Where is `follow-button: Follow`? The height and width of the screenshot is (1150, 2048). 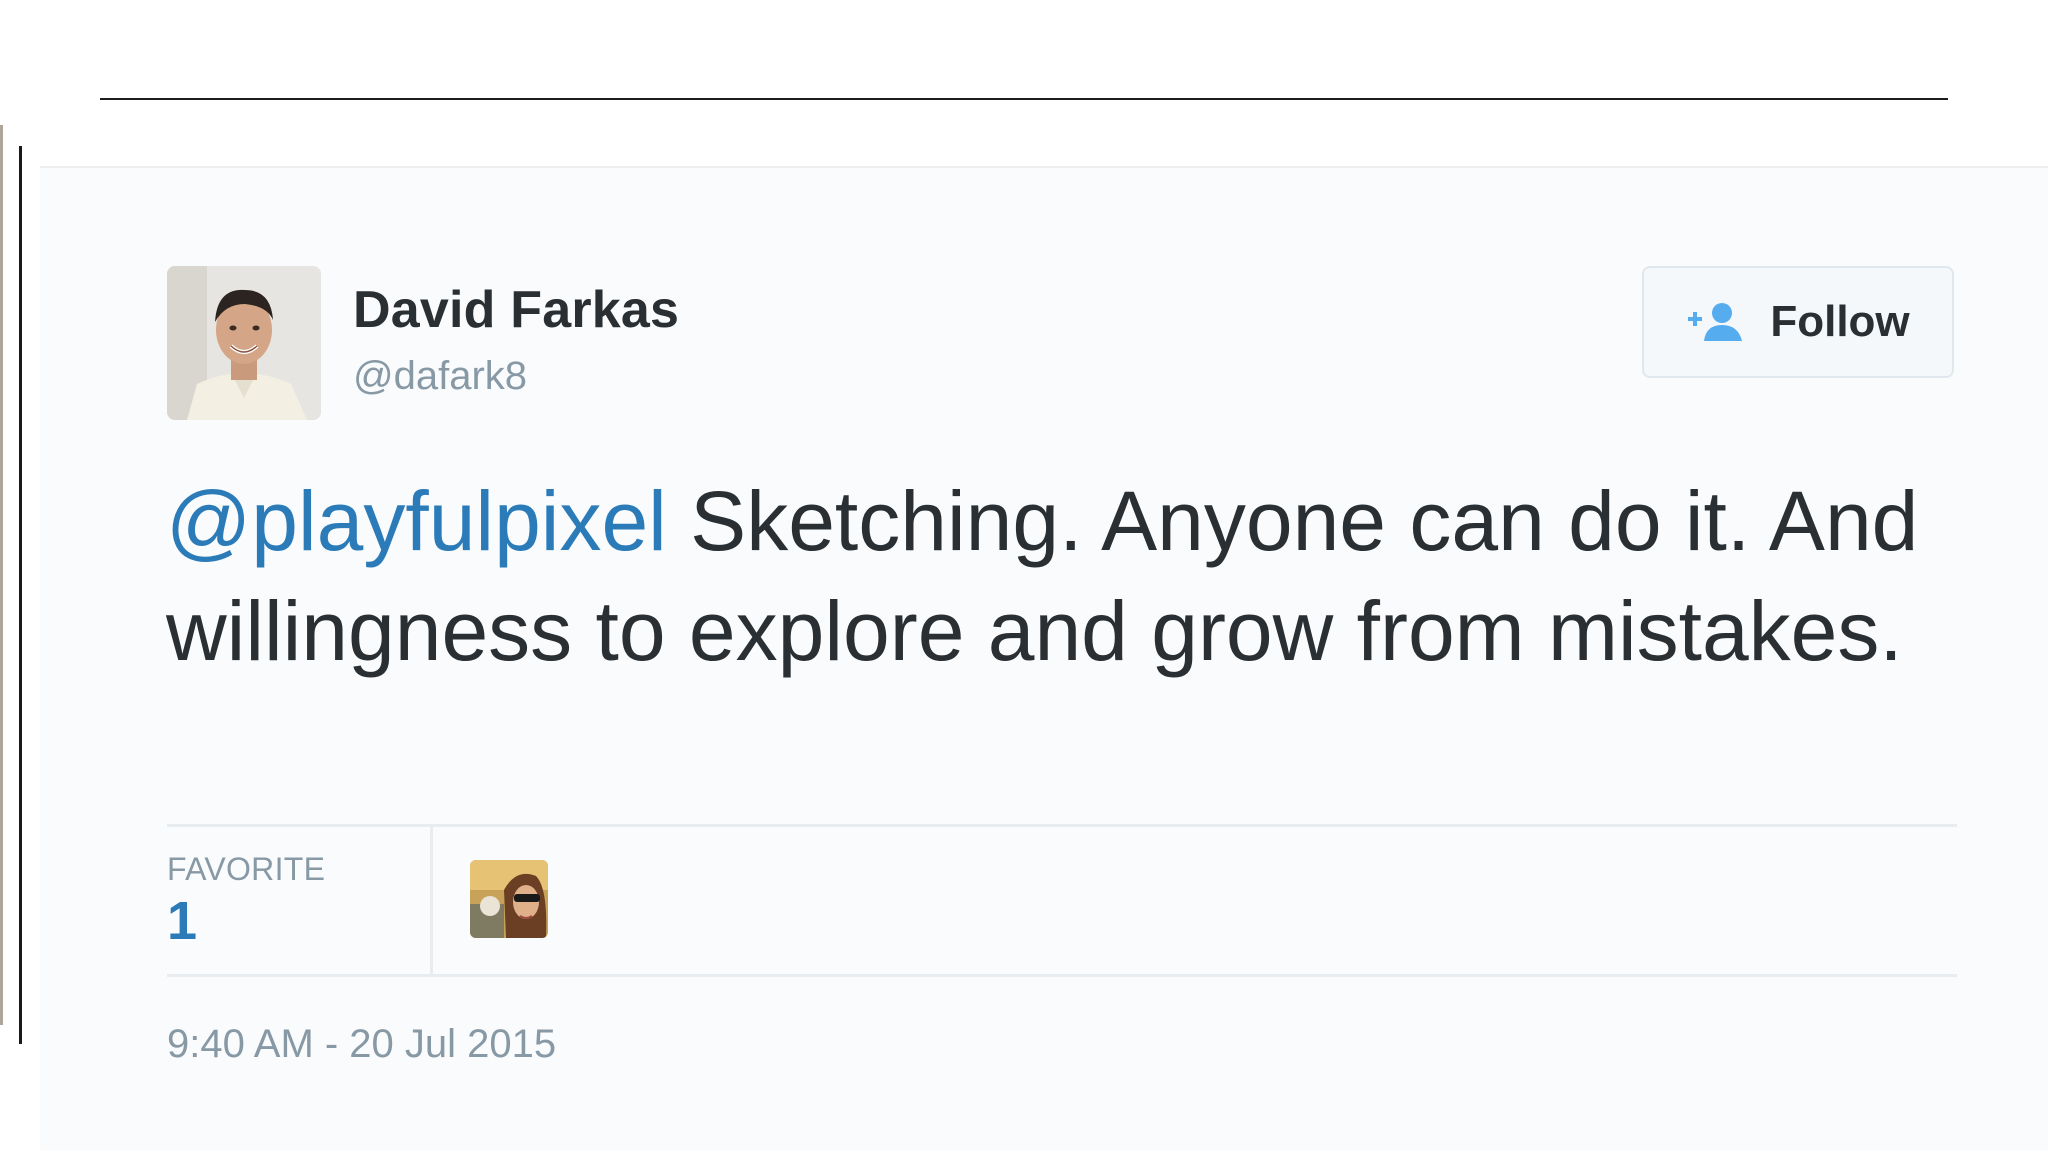
follow-button: Follow is located at coordinates (1798, 322).